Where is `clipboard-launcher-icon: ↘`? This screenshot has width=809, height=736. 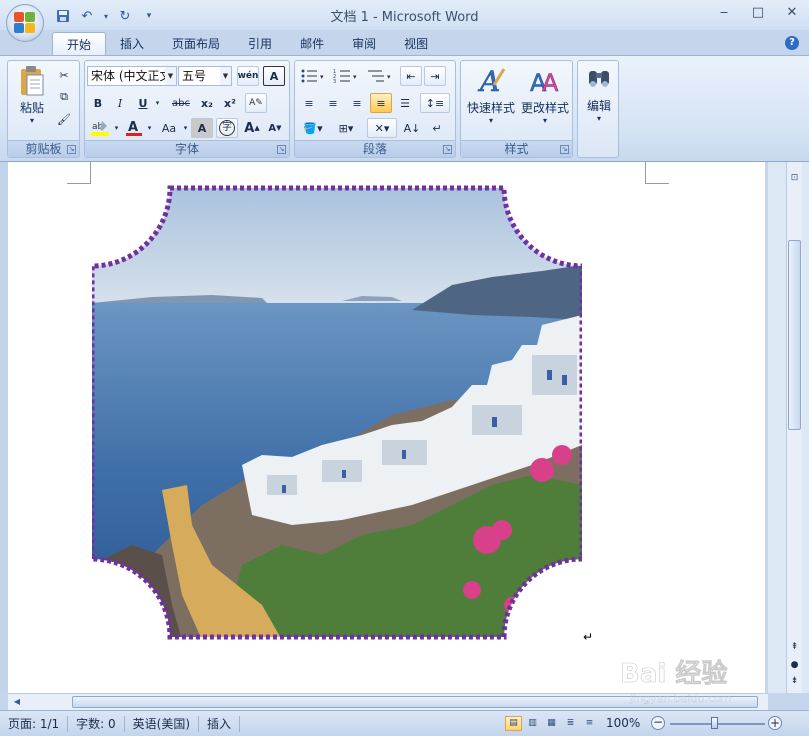 clipboard-launcher-icon: ↘ is located at coordinates (71, 149).